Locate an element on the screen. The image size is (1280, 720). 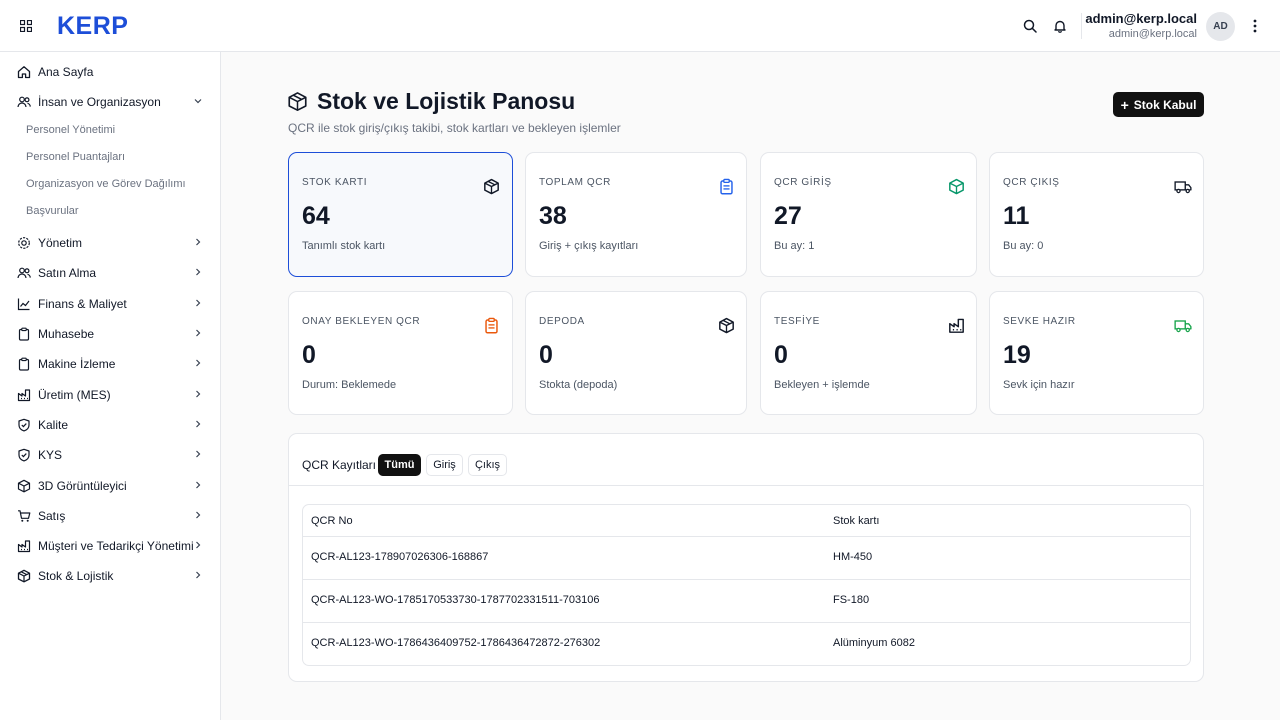
sidebar-item-kalite: Kalite is located at coordinates (110, 425).